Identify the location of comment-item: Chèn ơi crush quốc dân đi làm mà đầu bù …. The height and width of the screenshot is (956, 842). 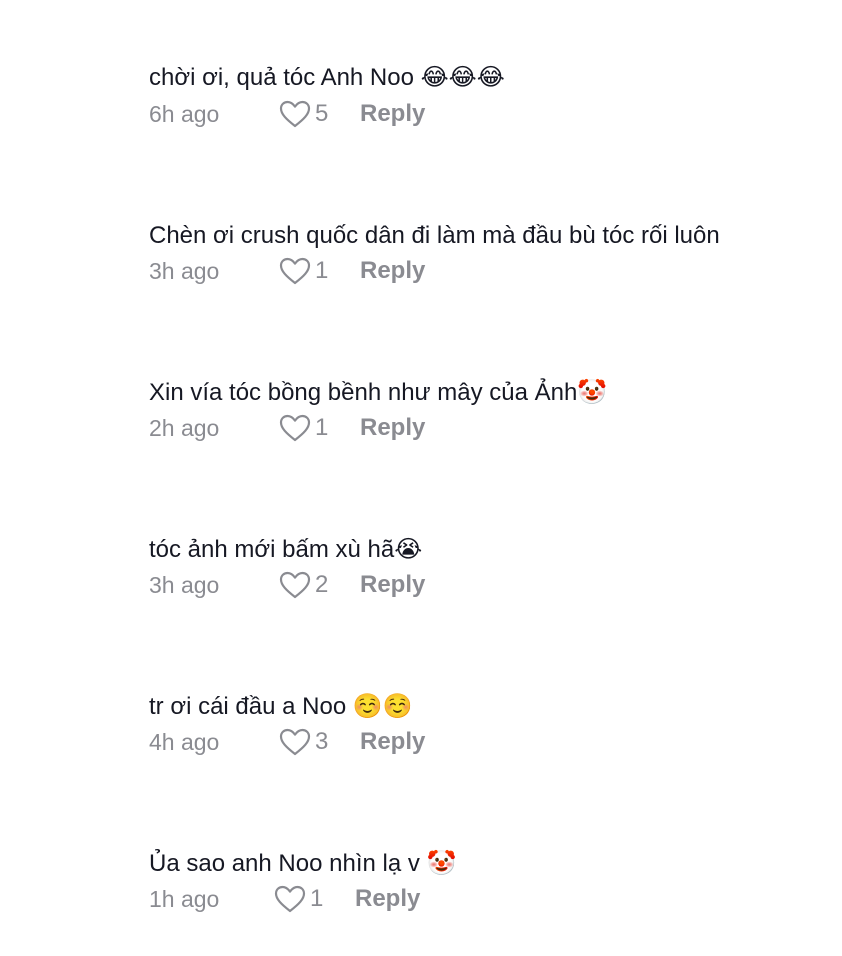
(489, 261).